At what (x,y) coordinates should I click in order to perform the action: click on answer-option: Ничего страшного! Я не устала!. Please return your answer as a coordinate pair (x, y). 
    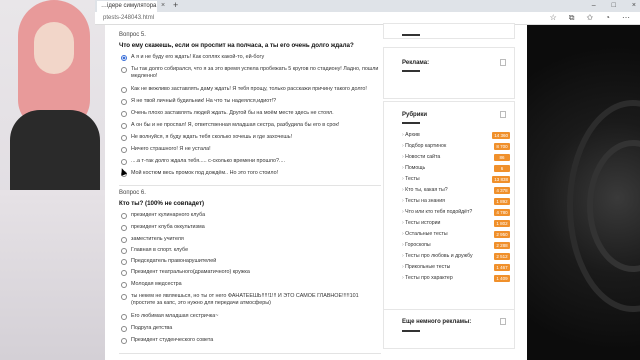
    Looking at the image, I should click on (252, 149).